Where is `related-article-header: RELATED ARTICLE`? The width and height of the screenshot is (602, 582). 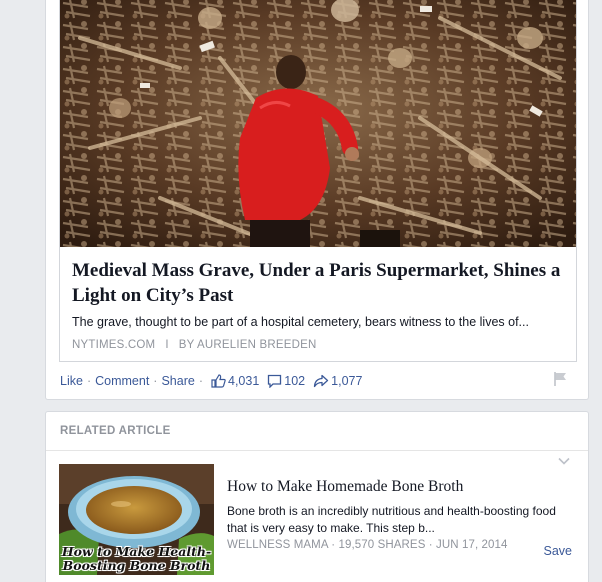 related-article-header: RELATED ARTICLE is located at coordinates (317, 431).